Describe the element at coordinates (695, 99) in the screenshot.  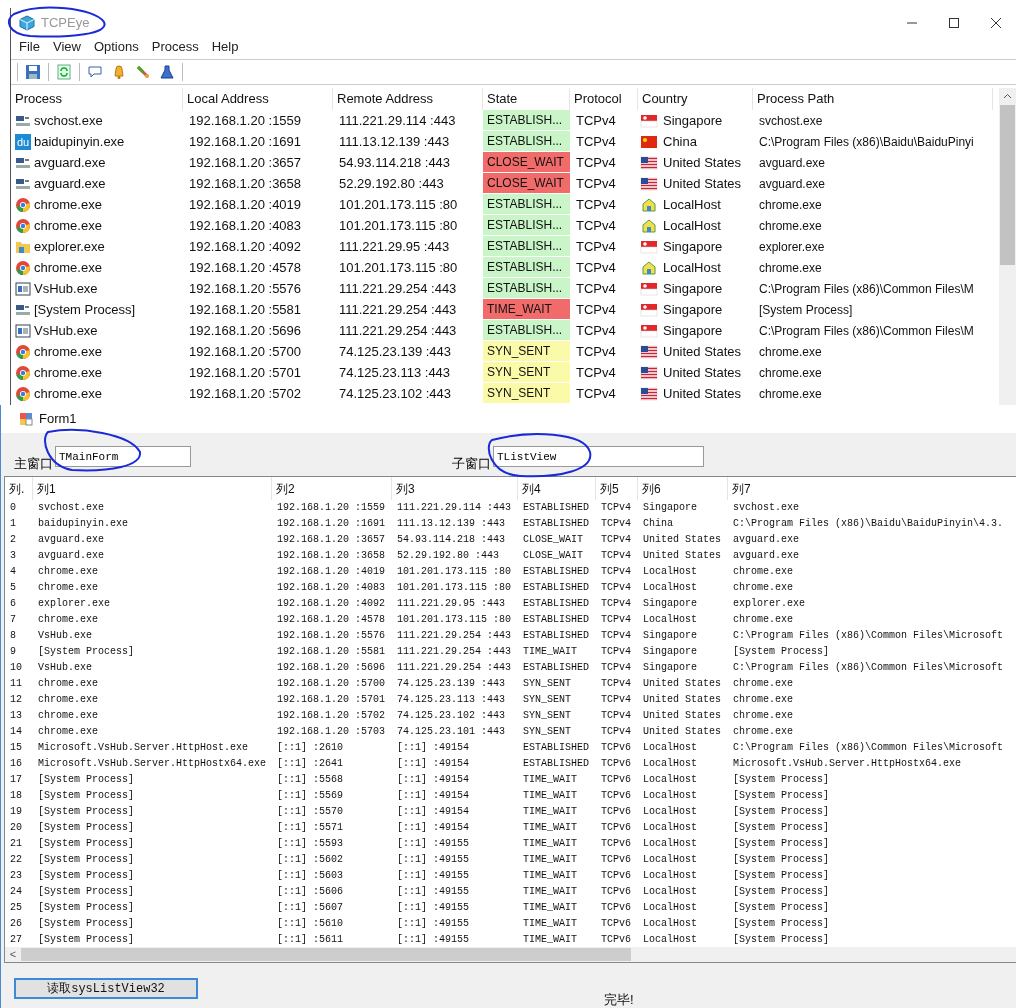
I see `column-header: Country` at that location.